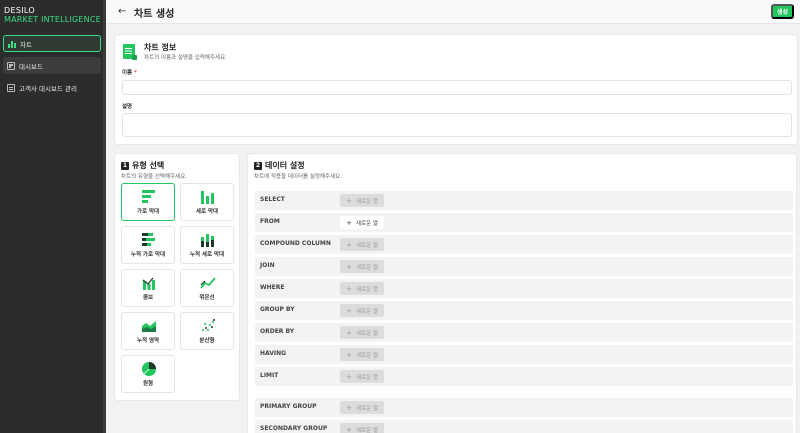 The width and height of the screenshot is (800, 433). What do you see at coordinates (135, 73) in the screenshot?
I see `required-mark: *` at bounding box center [135, 73].